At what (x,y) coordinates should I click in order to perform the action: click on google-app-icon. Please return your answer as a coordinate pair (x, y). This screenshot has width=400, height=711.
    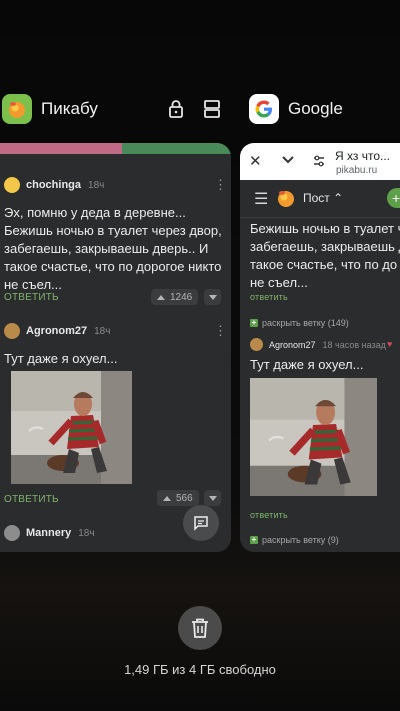
    Looking at the image, I should click on (264, 109).